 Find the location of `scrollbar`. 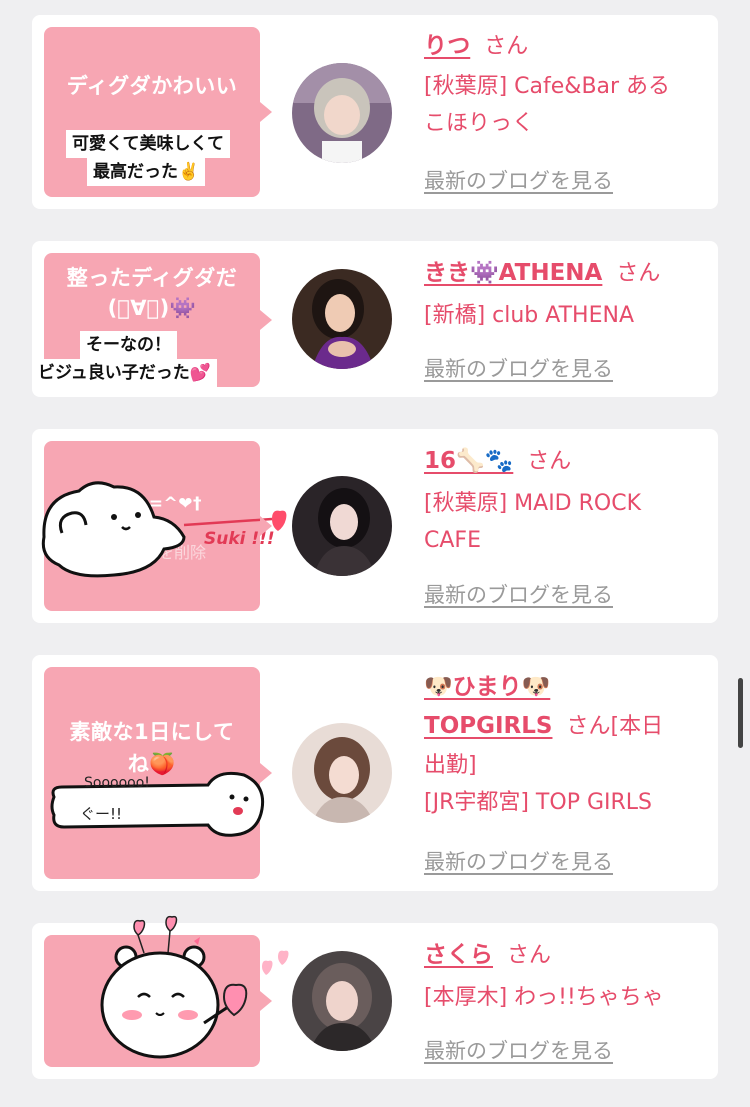

scrollbar is located at coordinates (740, 713).